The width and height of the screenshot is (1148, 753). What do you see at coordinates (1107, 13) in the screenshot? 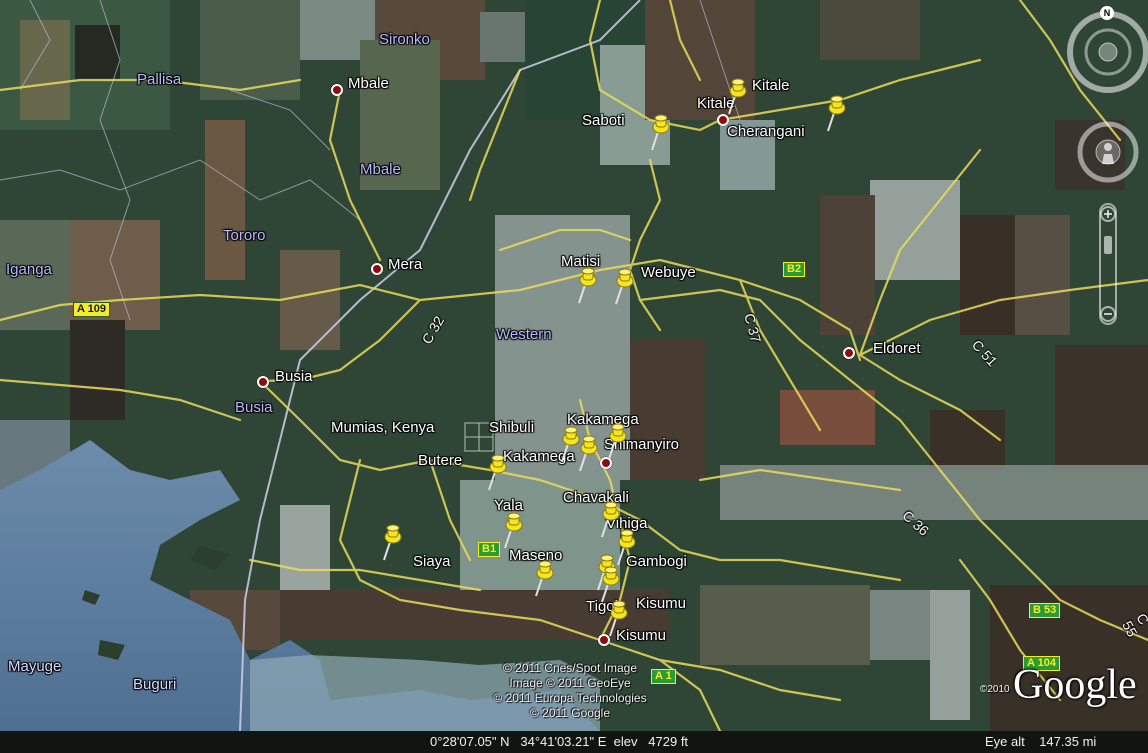
I see `north-button: N` at bounding box center [1107, 13].